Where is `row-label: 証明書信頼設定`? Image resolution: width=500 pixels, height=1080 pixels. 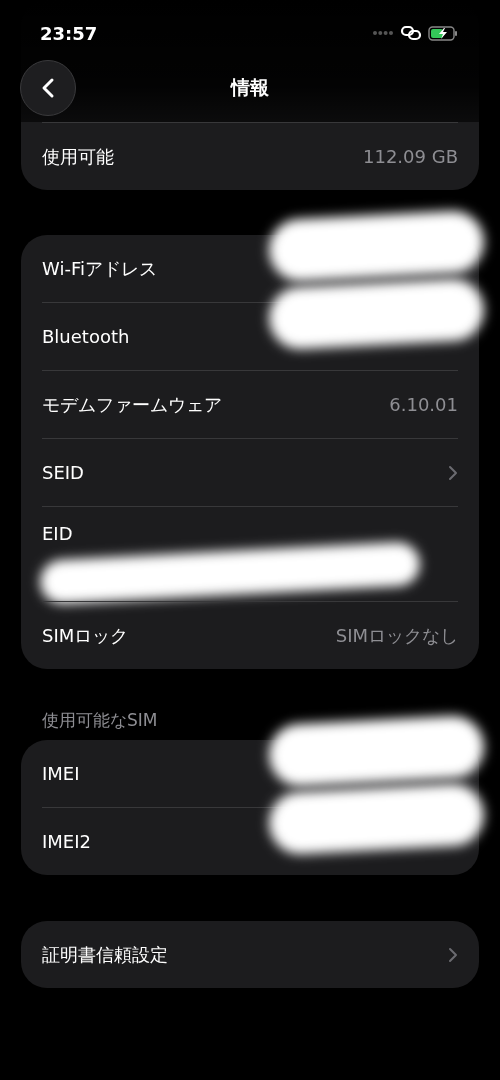 row-label: 証明書信頼設定 is located at coordinates (105, 954).